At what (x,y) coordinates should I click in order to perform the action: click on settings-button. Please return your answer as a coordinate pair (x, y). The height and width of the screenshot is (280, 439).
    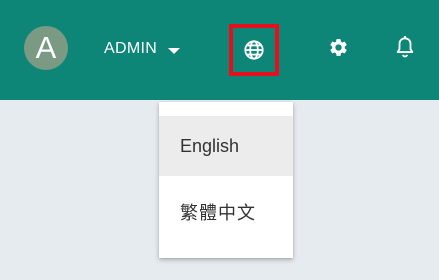
    Looking at the image, I should click on (338, 47).